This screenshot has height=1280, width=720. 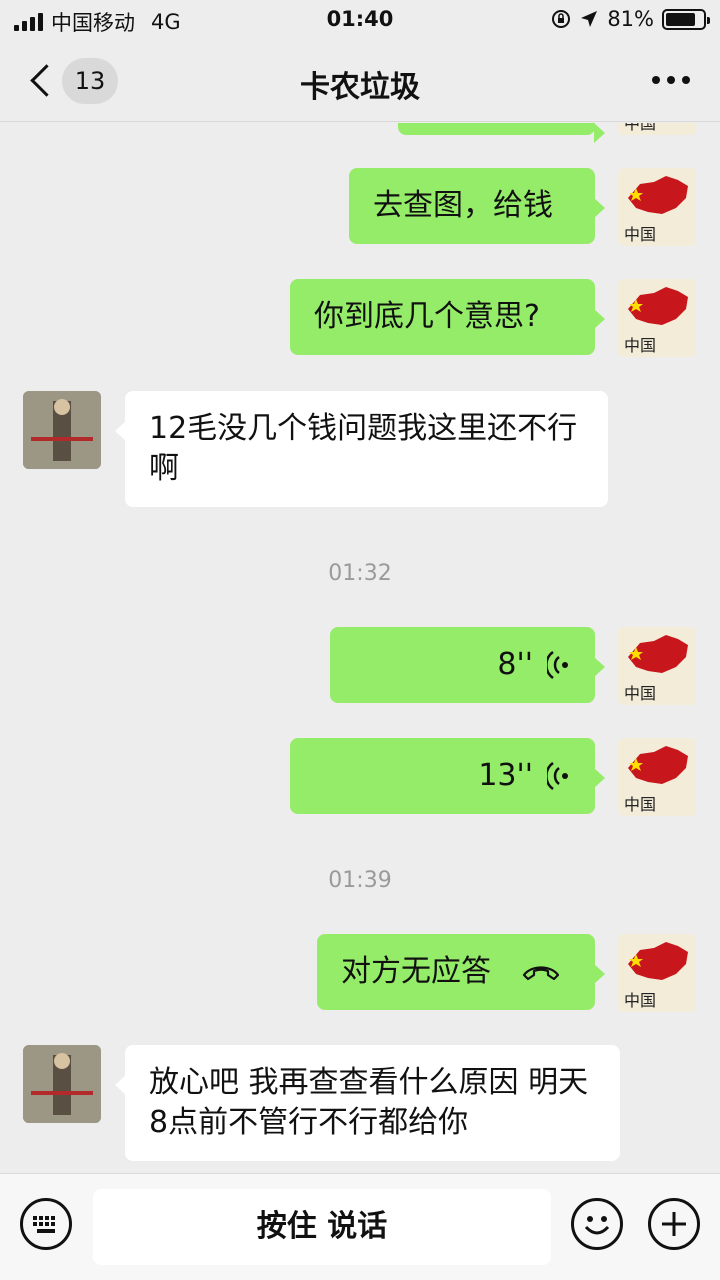 What do you see at coordinates (541, 973) in the screenshot?
I see `hangup-phone-icon` at bounding box center [541, 973].